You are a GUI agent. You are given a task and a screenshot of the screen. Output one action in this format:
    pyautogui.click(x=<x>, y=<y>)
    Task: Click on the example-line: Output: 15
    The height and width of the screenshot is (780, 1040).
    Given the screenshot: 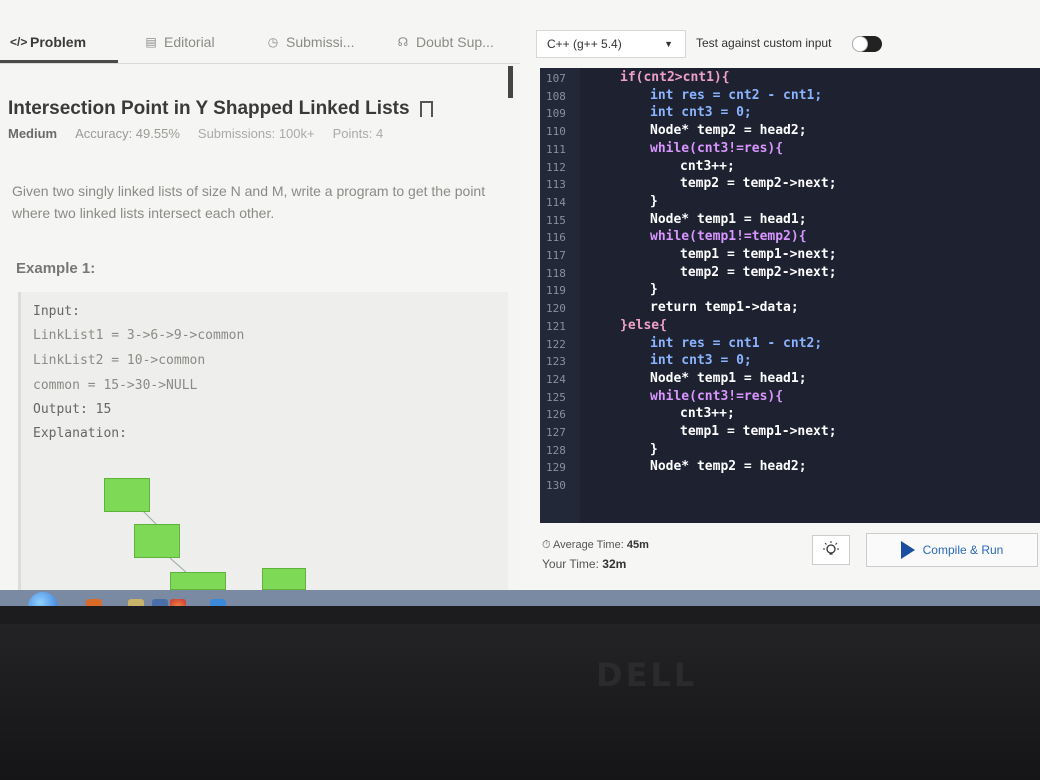 What is the action you would take?
    pyautogui.click(x=72, y=409)
    